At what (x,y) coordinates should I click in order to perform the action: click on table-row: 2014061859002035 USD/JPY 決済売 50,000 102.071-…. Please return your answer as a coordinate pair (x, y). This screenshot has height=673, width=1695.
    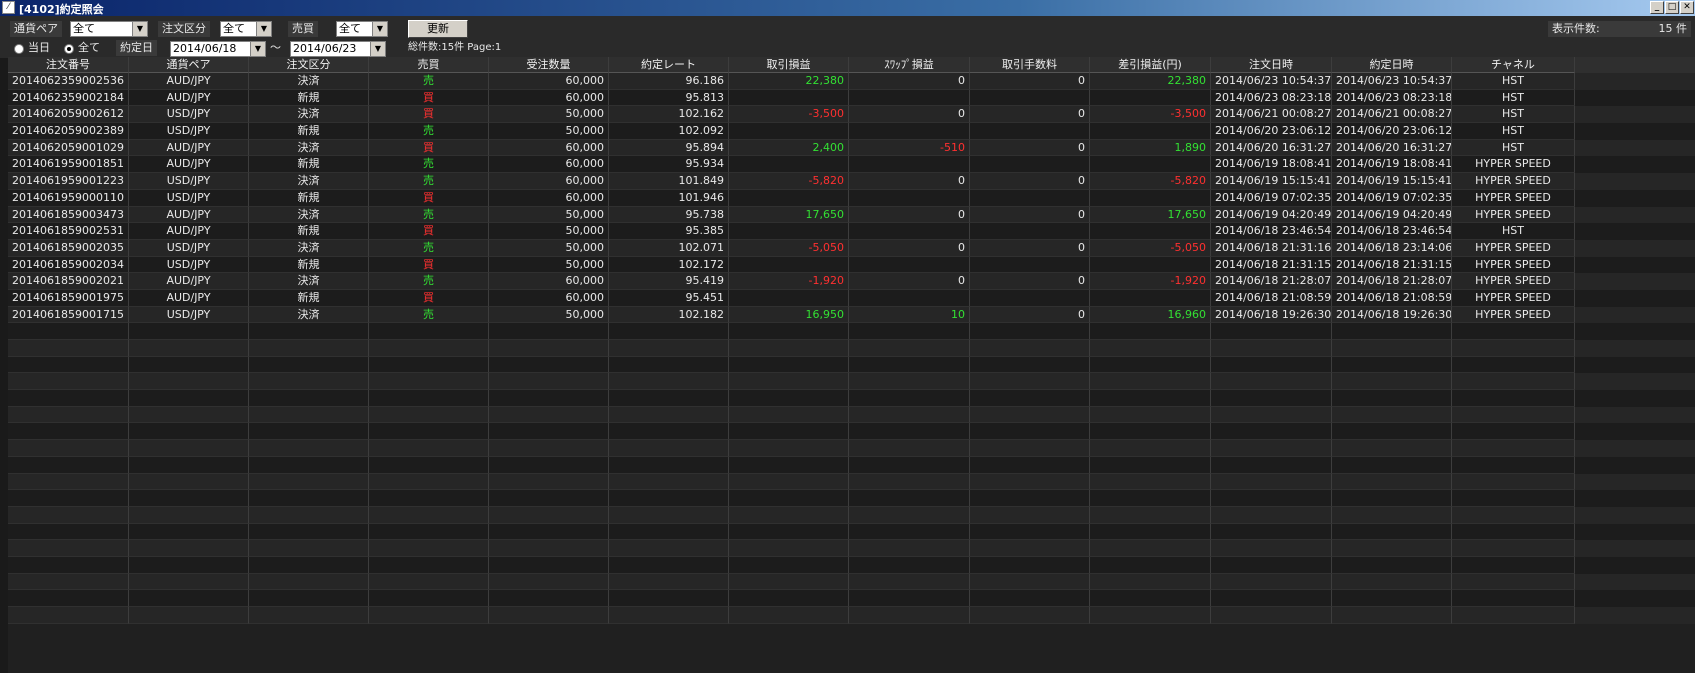
    Looking at the image, I should click on (851, 248).